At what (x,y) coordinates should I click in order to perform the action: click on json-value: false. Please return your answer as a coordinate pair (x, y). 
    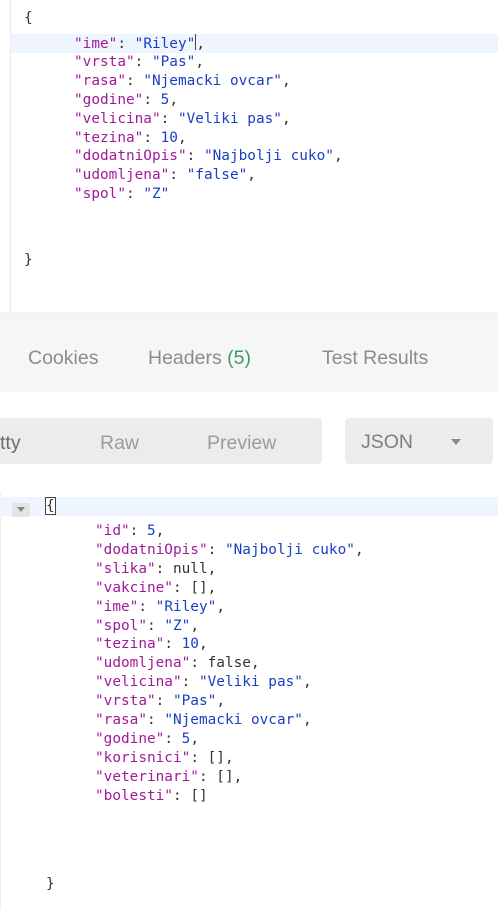
    Looking at the image, I should click on (229, 663).